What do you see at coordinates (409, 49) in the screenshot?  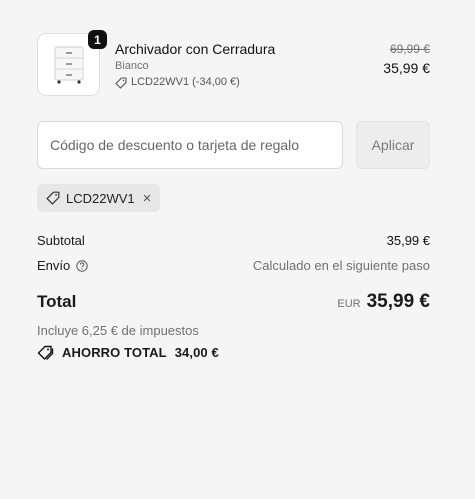 I see `original-price: 69,99 €` at bounding box center [409, 49].